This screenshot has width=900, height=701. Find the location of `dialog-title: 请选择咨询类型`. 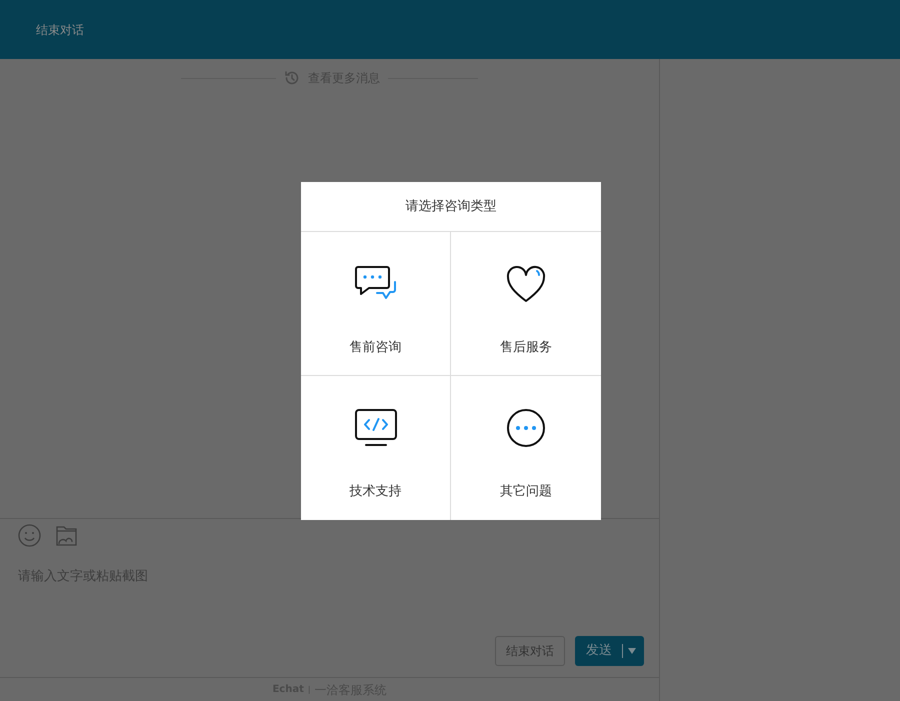

dialog-title: 请选择咨询类型 is located at coordinates (451, 207).